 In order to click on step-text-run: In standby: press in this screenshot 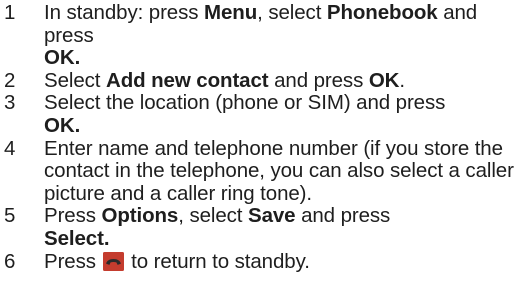, I will do `click(124, 12)`.